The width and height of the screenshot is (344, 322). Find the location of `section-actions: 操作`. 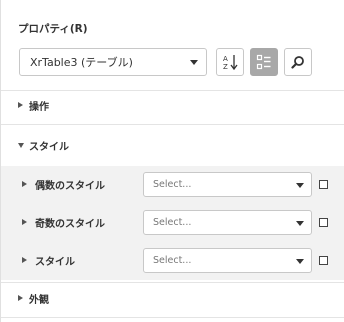

section-actions: 操作 is located at coordinates (172, 105).